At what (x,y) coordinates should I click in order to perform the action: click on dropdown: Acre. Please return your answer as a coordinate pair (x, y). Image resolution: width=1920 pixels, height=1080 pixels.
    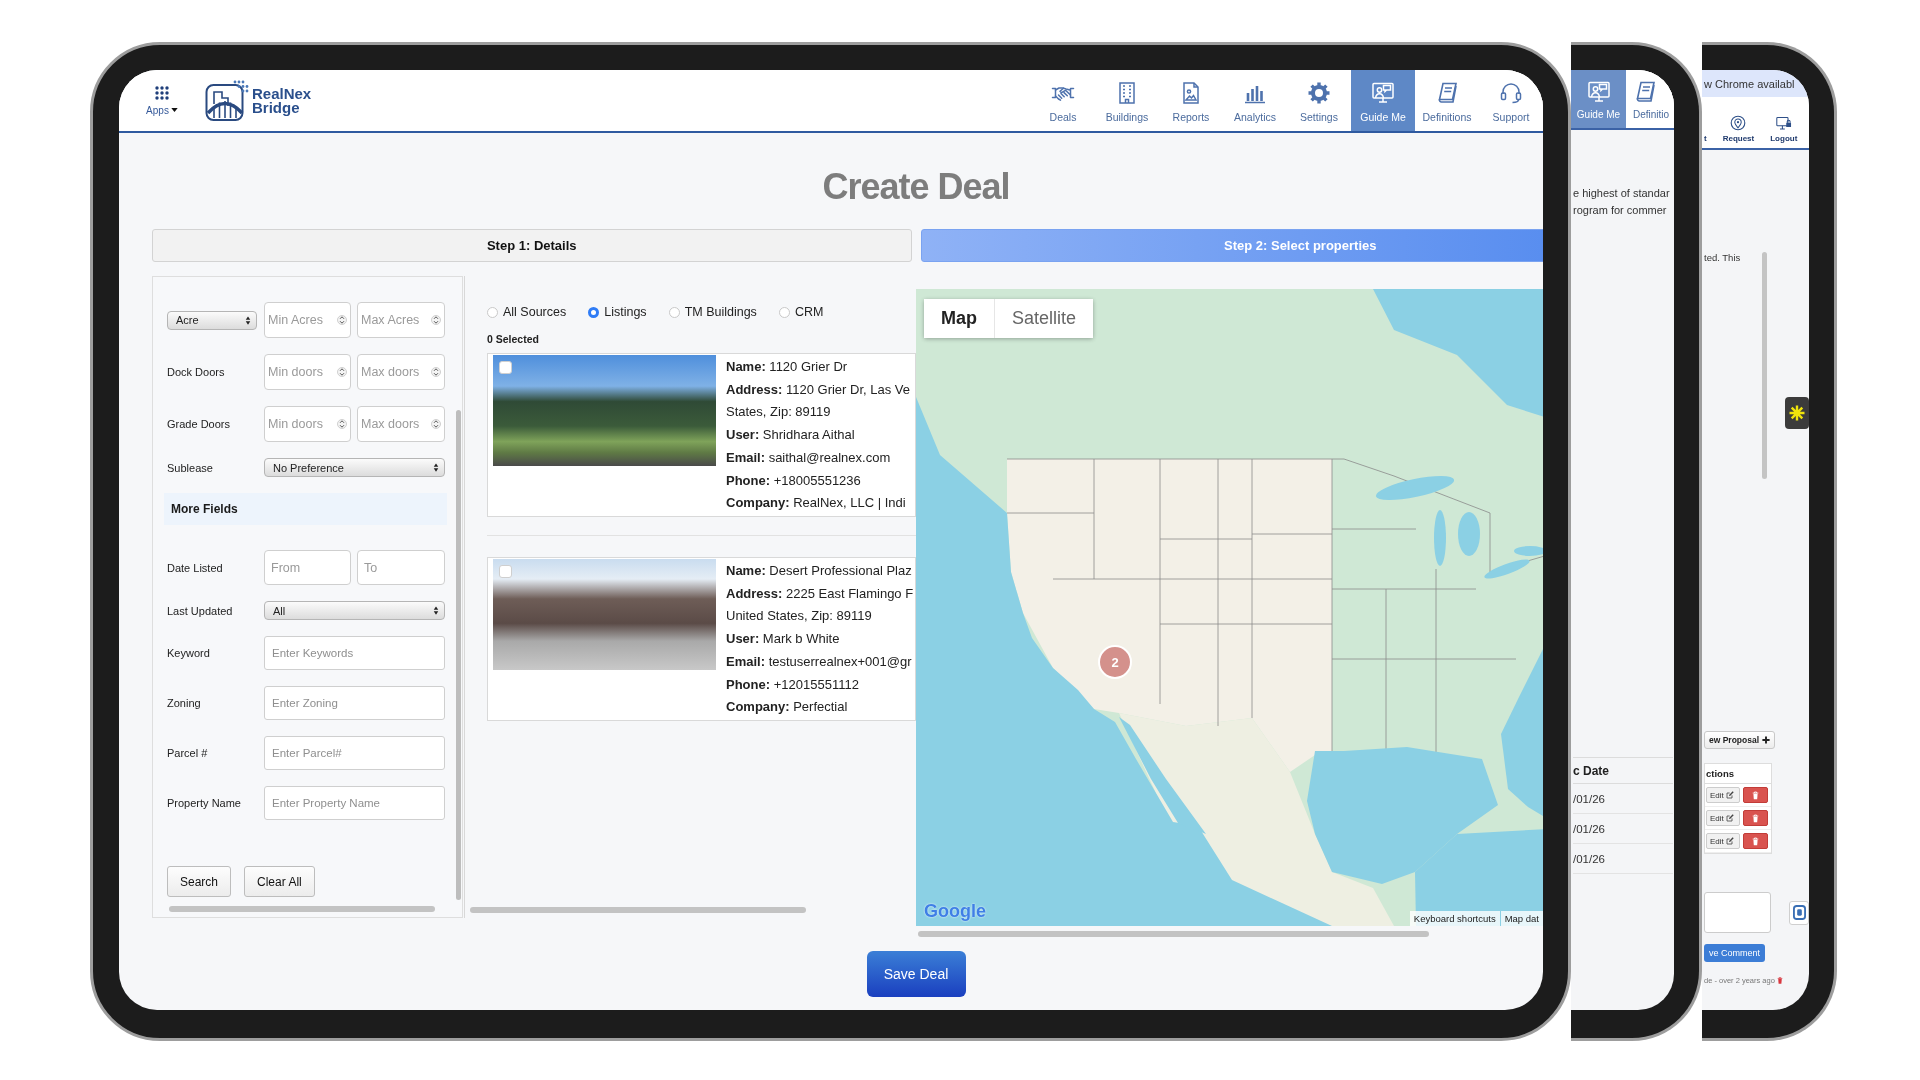
    Looking at the image, I should click on (212, 320).